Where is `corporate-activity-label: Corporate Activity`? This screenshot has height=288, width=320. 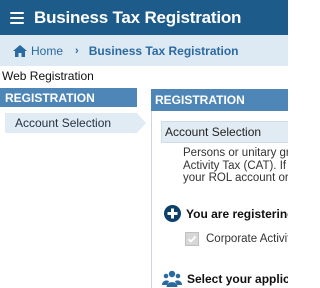 corporate-activity-label: Corporate Activity is located at coordinates (247, 239).